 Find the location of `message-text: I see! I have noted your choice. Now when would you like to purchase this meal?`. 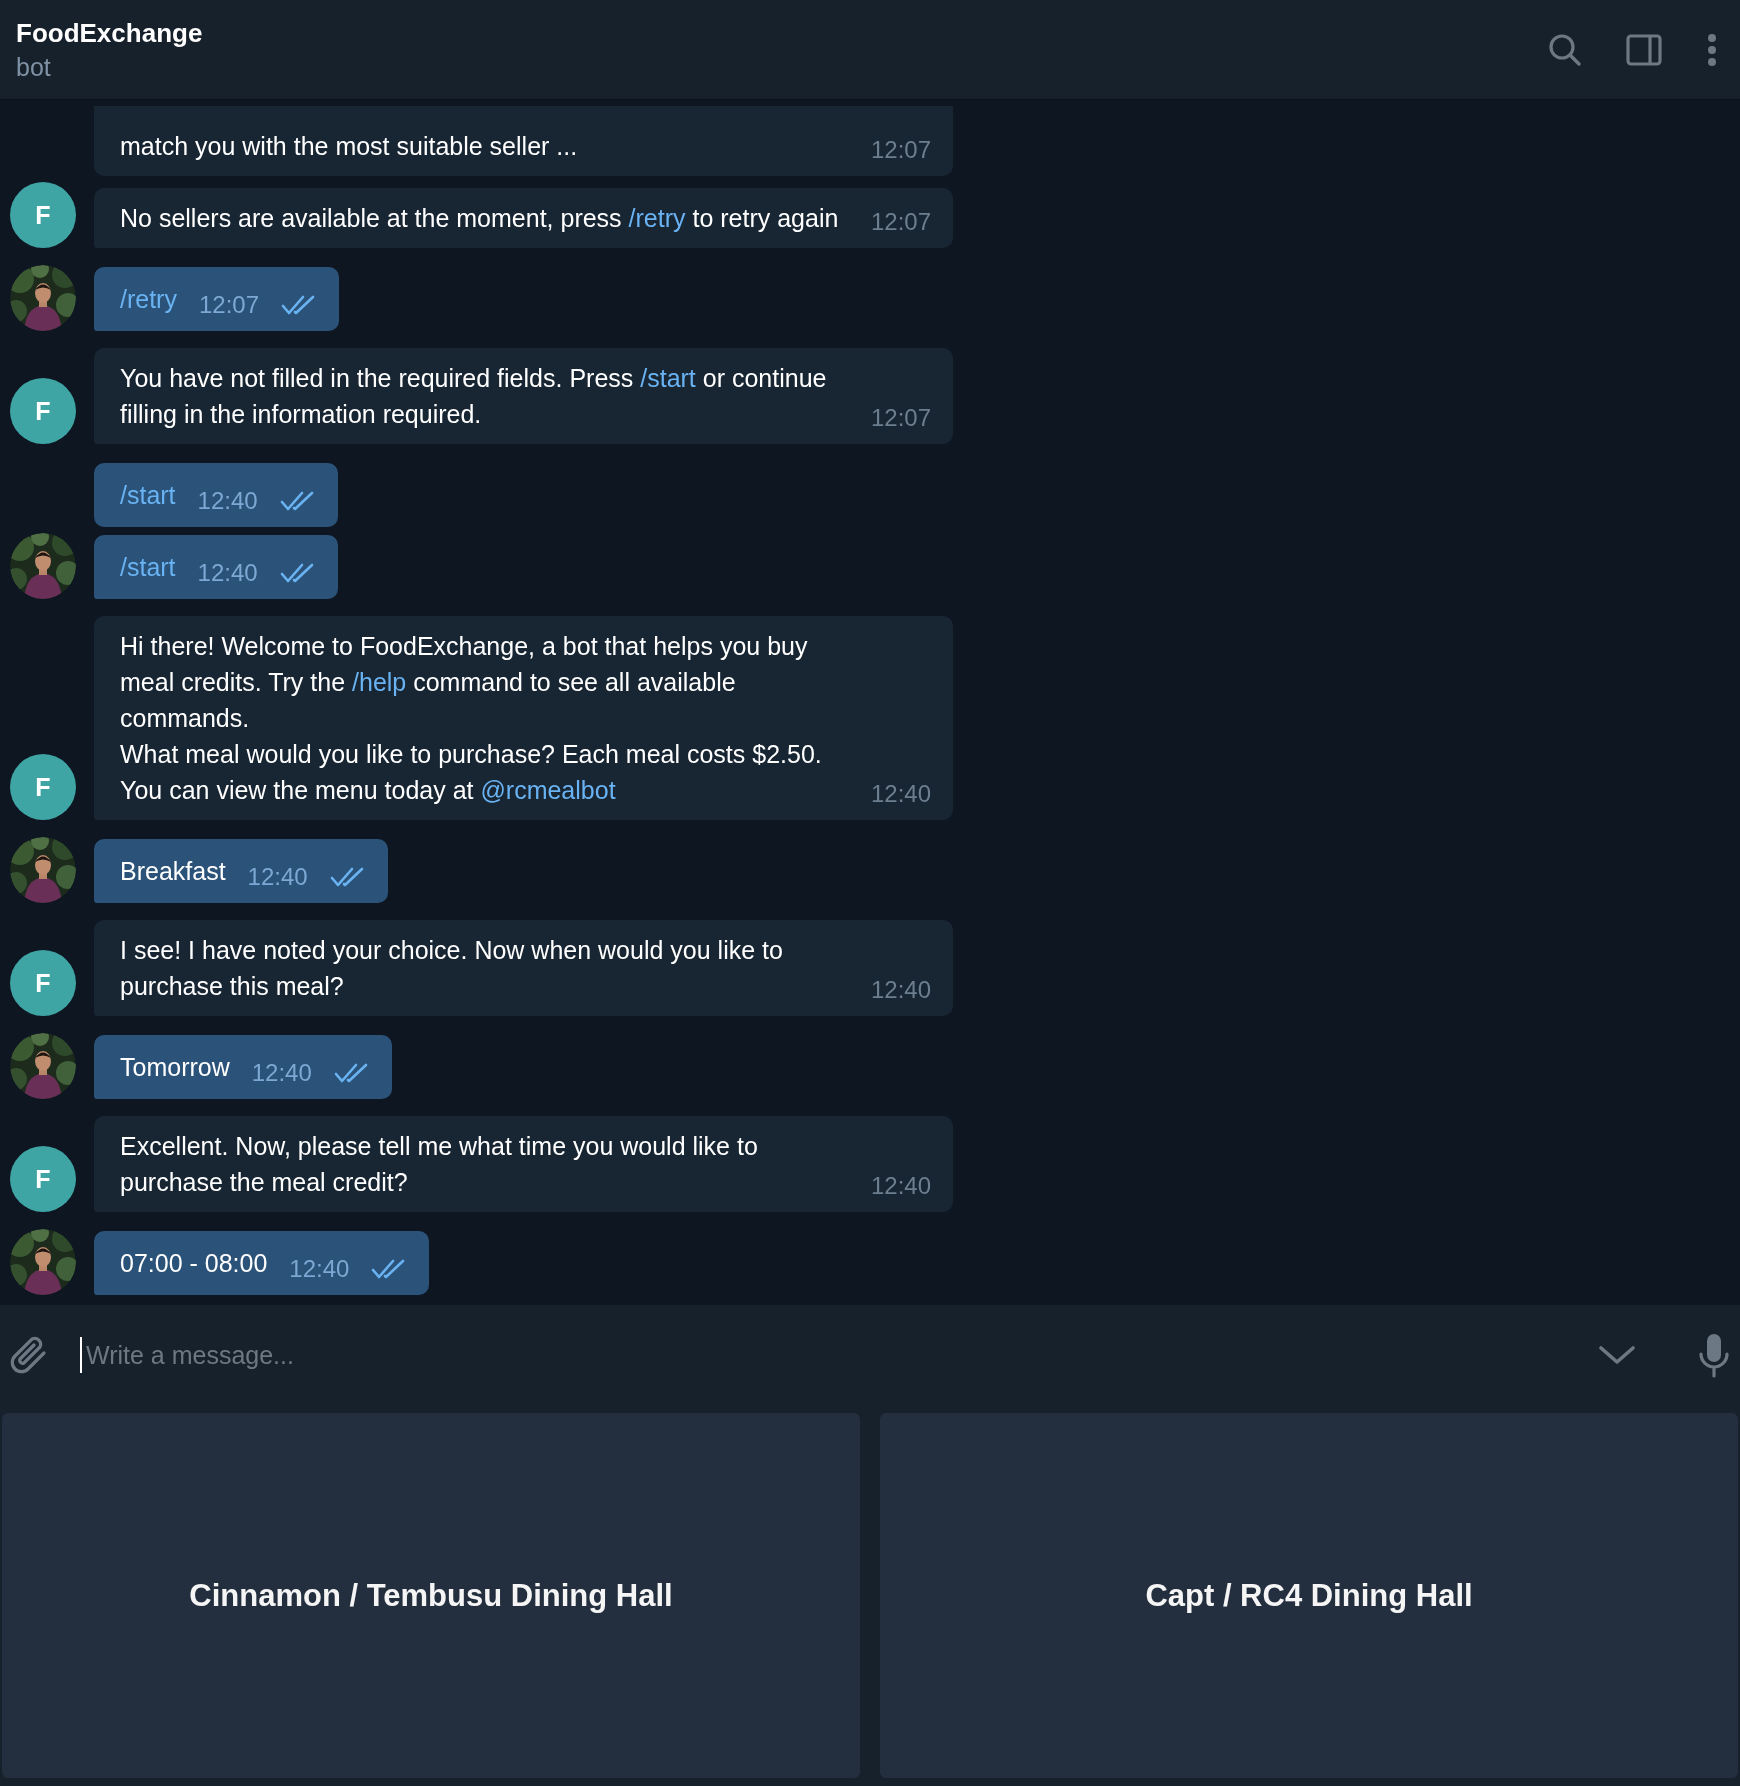

message-text: I see! I have noted your choice. Now when would you like to purchase this meal? is located at coordinates (452, 968).